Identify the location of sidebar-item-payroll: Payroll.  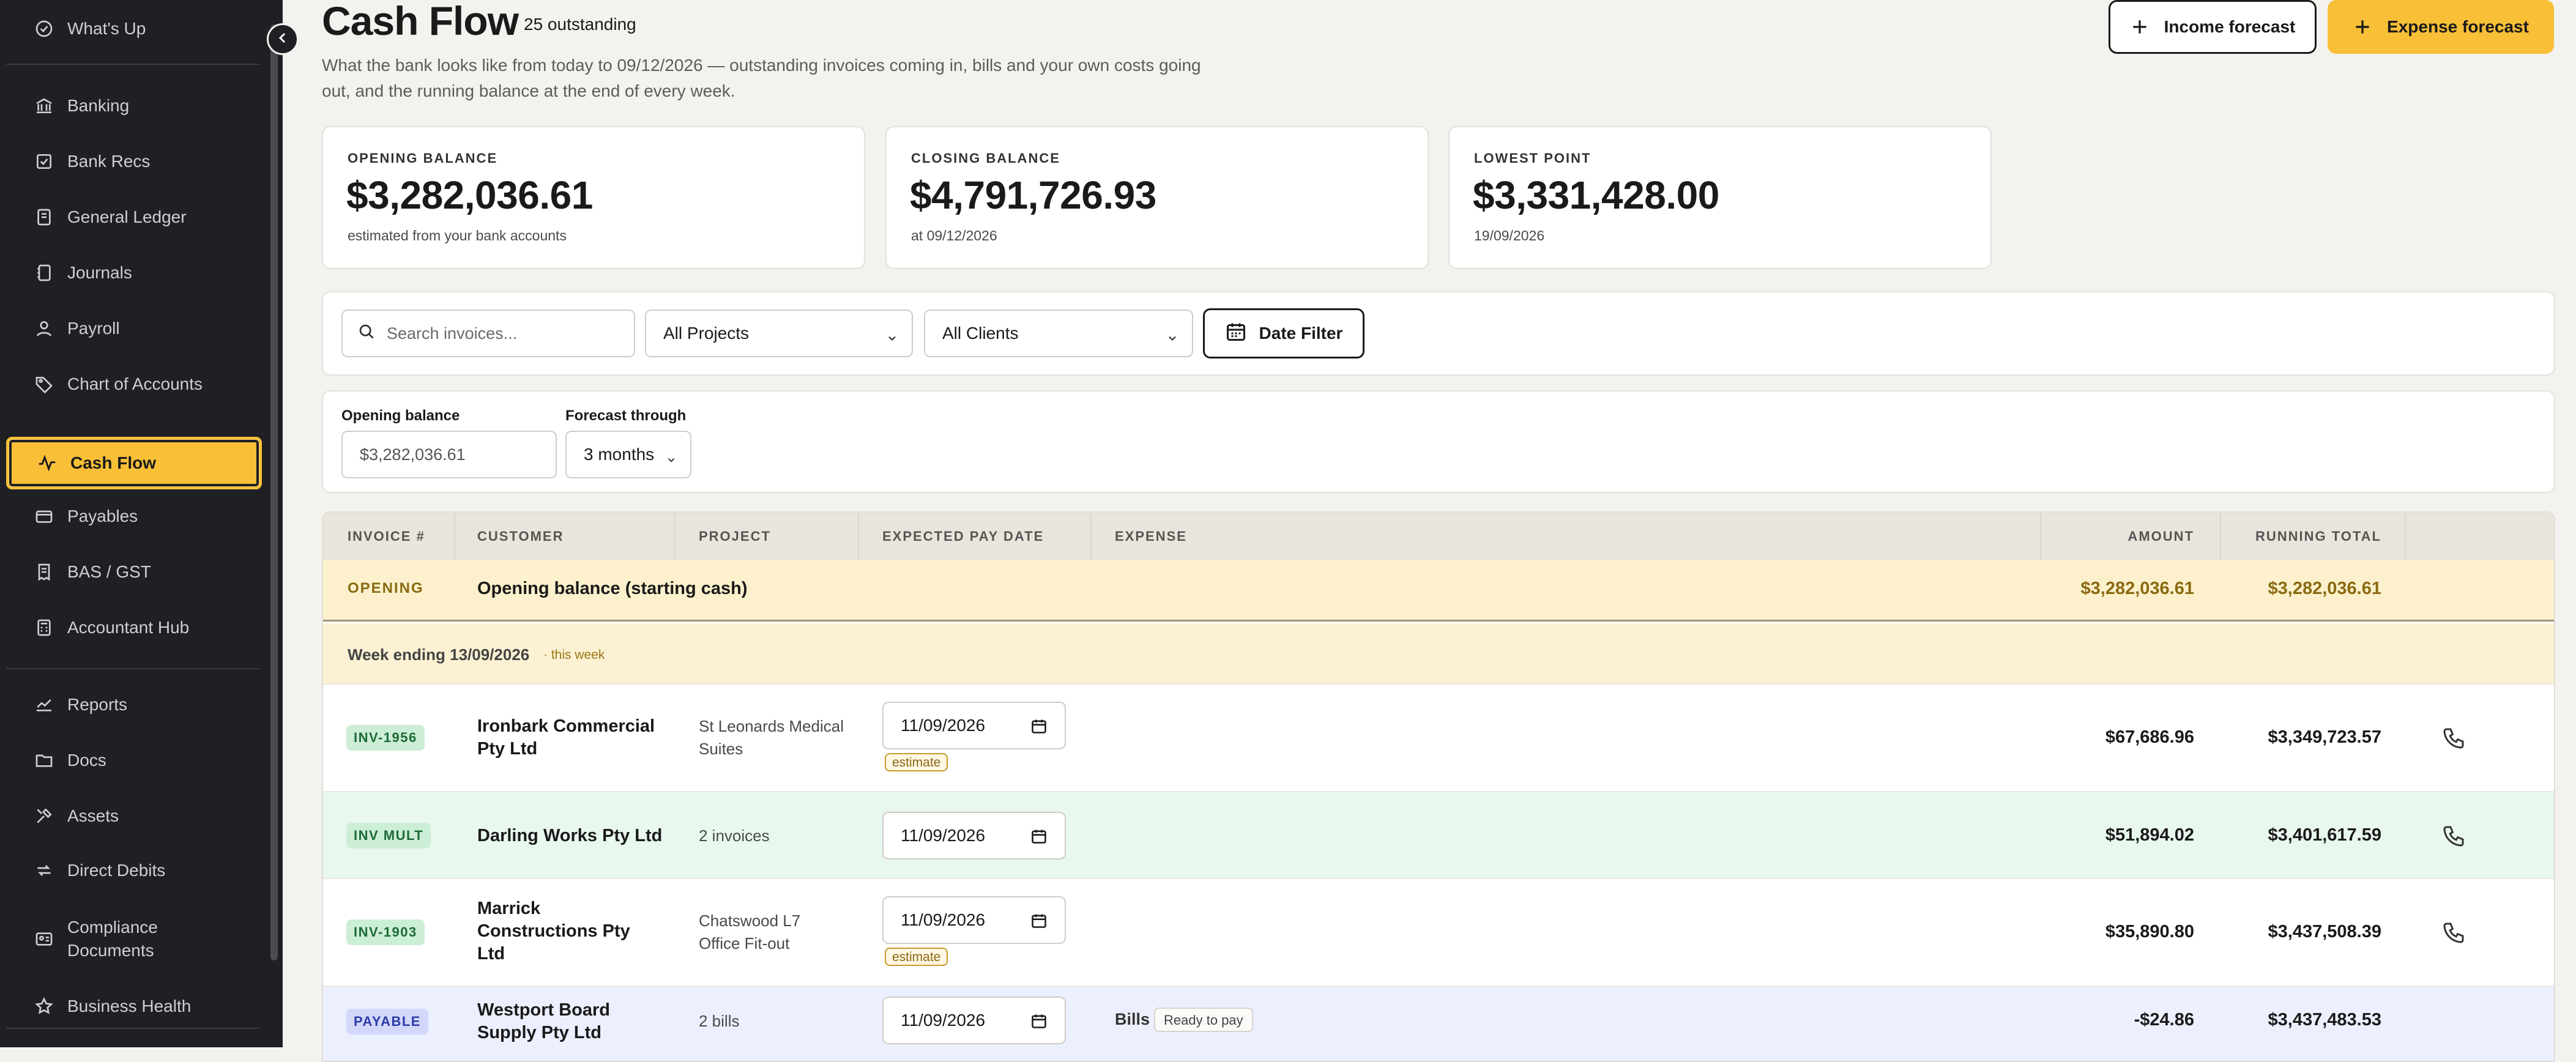
(134, 329).